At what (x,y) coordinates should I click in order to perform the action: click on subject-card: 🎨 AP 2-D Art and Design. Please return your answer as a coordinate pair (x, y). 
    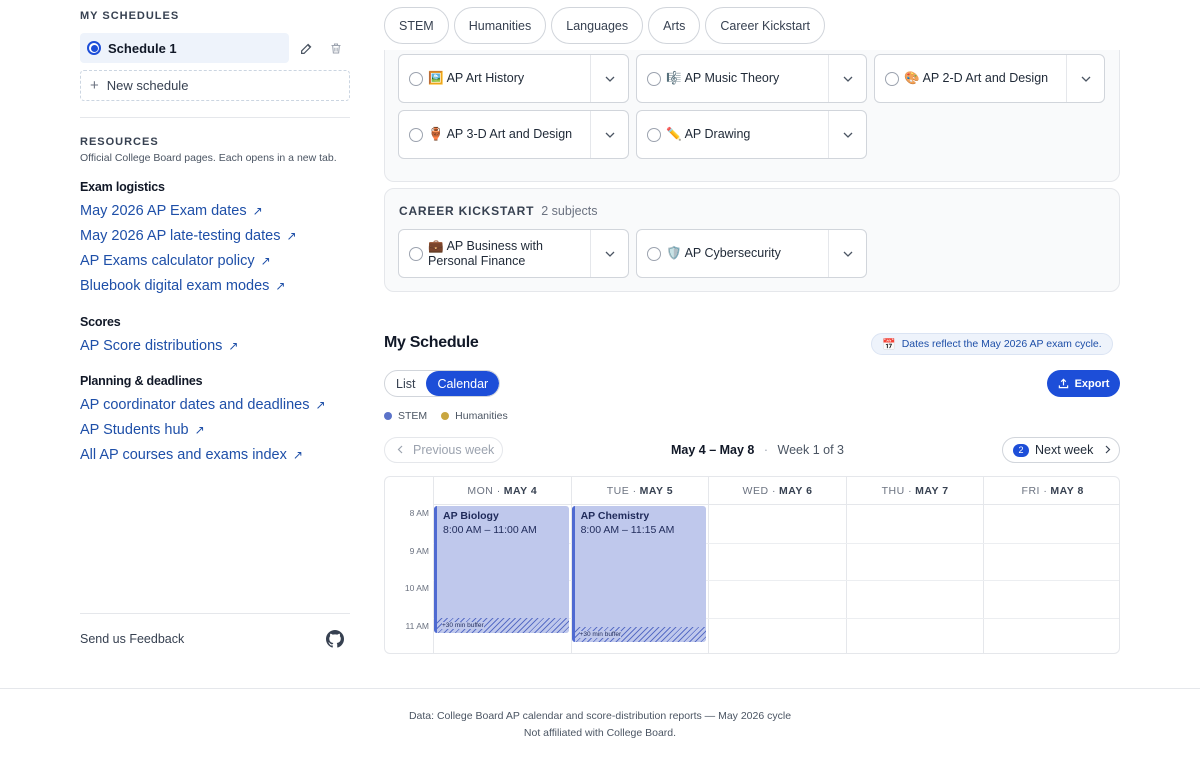
    Looking at the image, I should click on (989, 78).